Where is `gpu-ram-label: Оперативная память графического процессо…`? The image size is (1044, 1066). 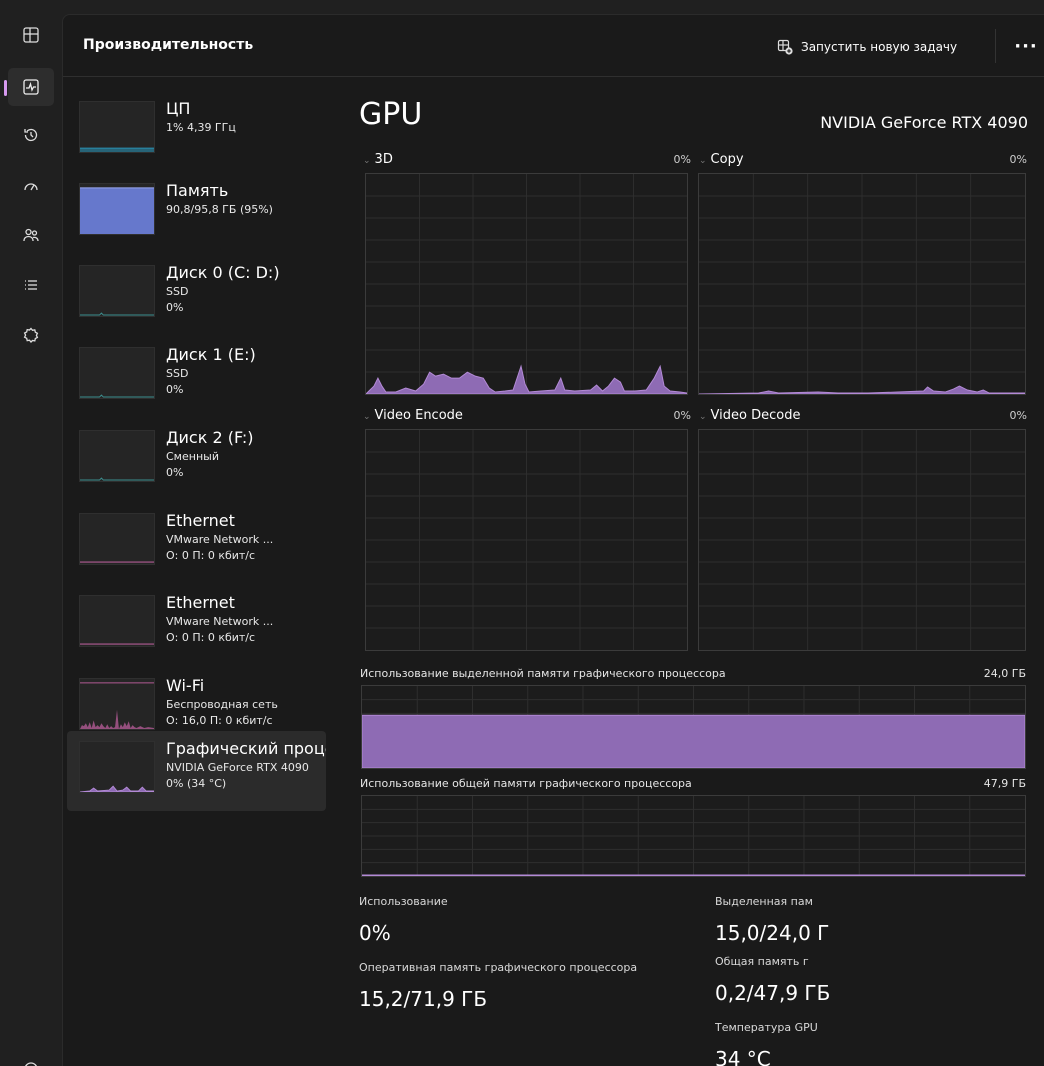 gpu-ram-label: Оперативная память графического процессо… is located at coordinates (498, 967).